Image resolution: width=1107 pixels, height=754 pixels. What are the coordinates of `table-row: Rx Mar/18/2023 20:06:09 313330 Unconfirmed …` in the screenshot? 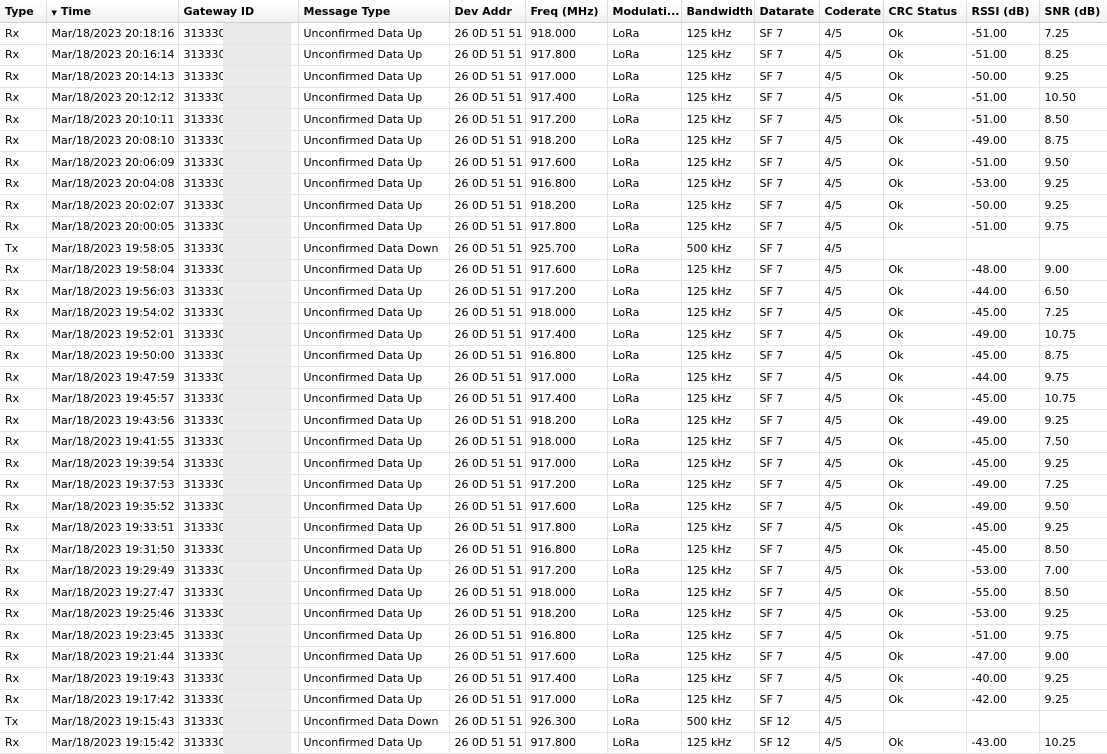 It's located at (553, 162).